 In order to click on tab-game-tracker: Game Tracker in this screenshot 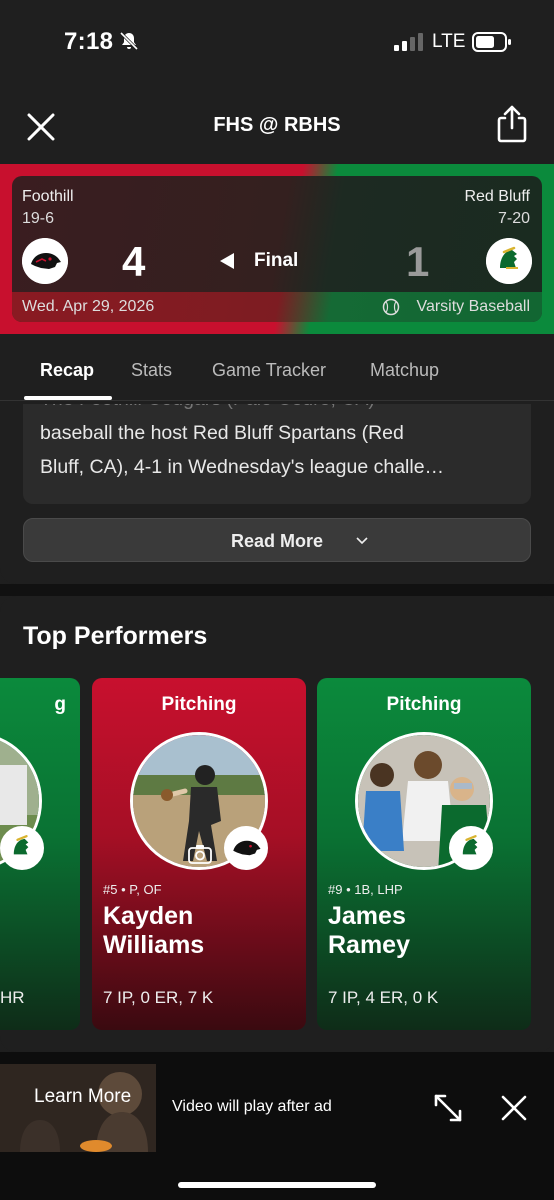, I will do `click(269, 370)`.